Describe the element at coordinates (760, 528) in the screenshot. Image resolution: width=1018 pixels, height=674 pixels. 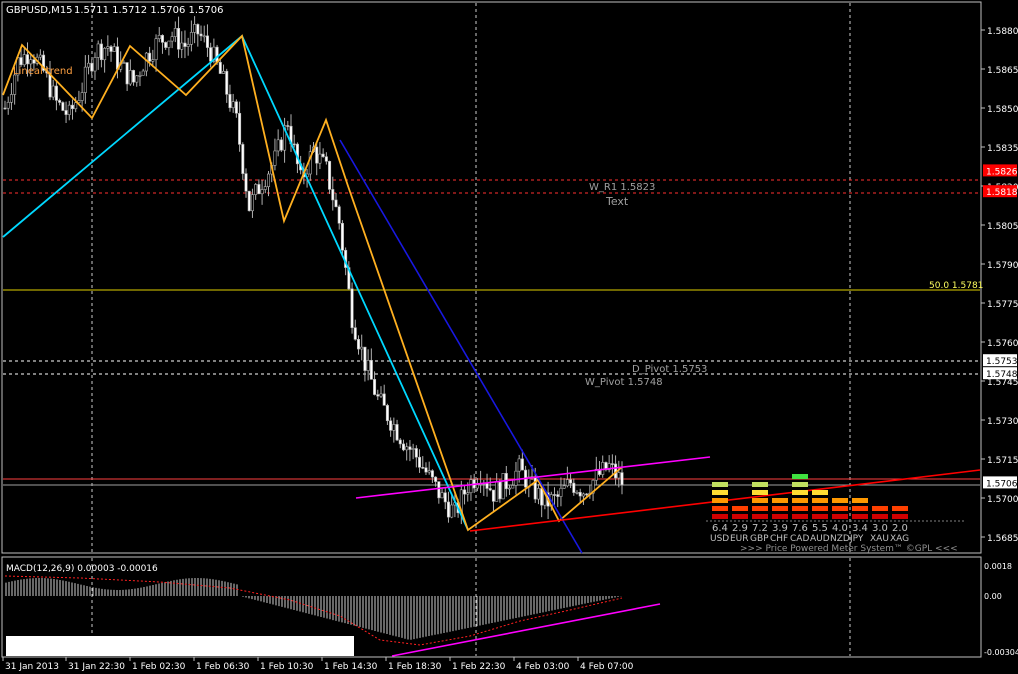
I see `meter-value: 7.2` at that location.